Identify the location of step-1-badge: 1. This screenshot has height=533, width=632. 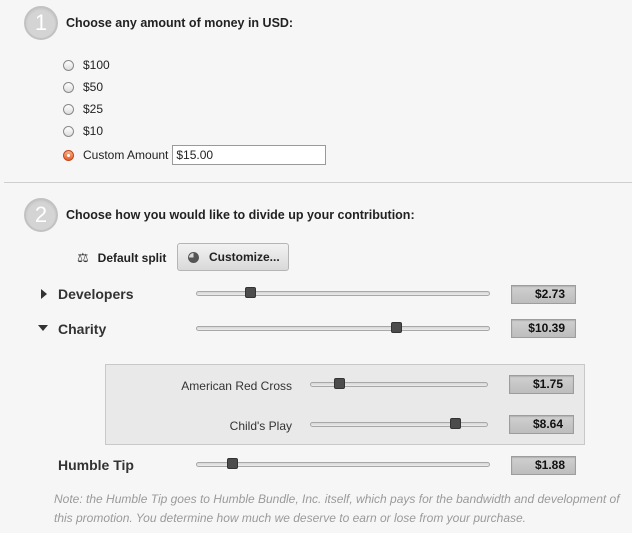
(41, 23).